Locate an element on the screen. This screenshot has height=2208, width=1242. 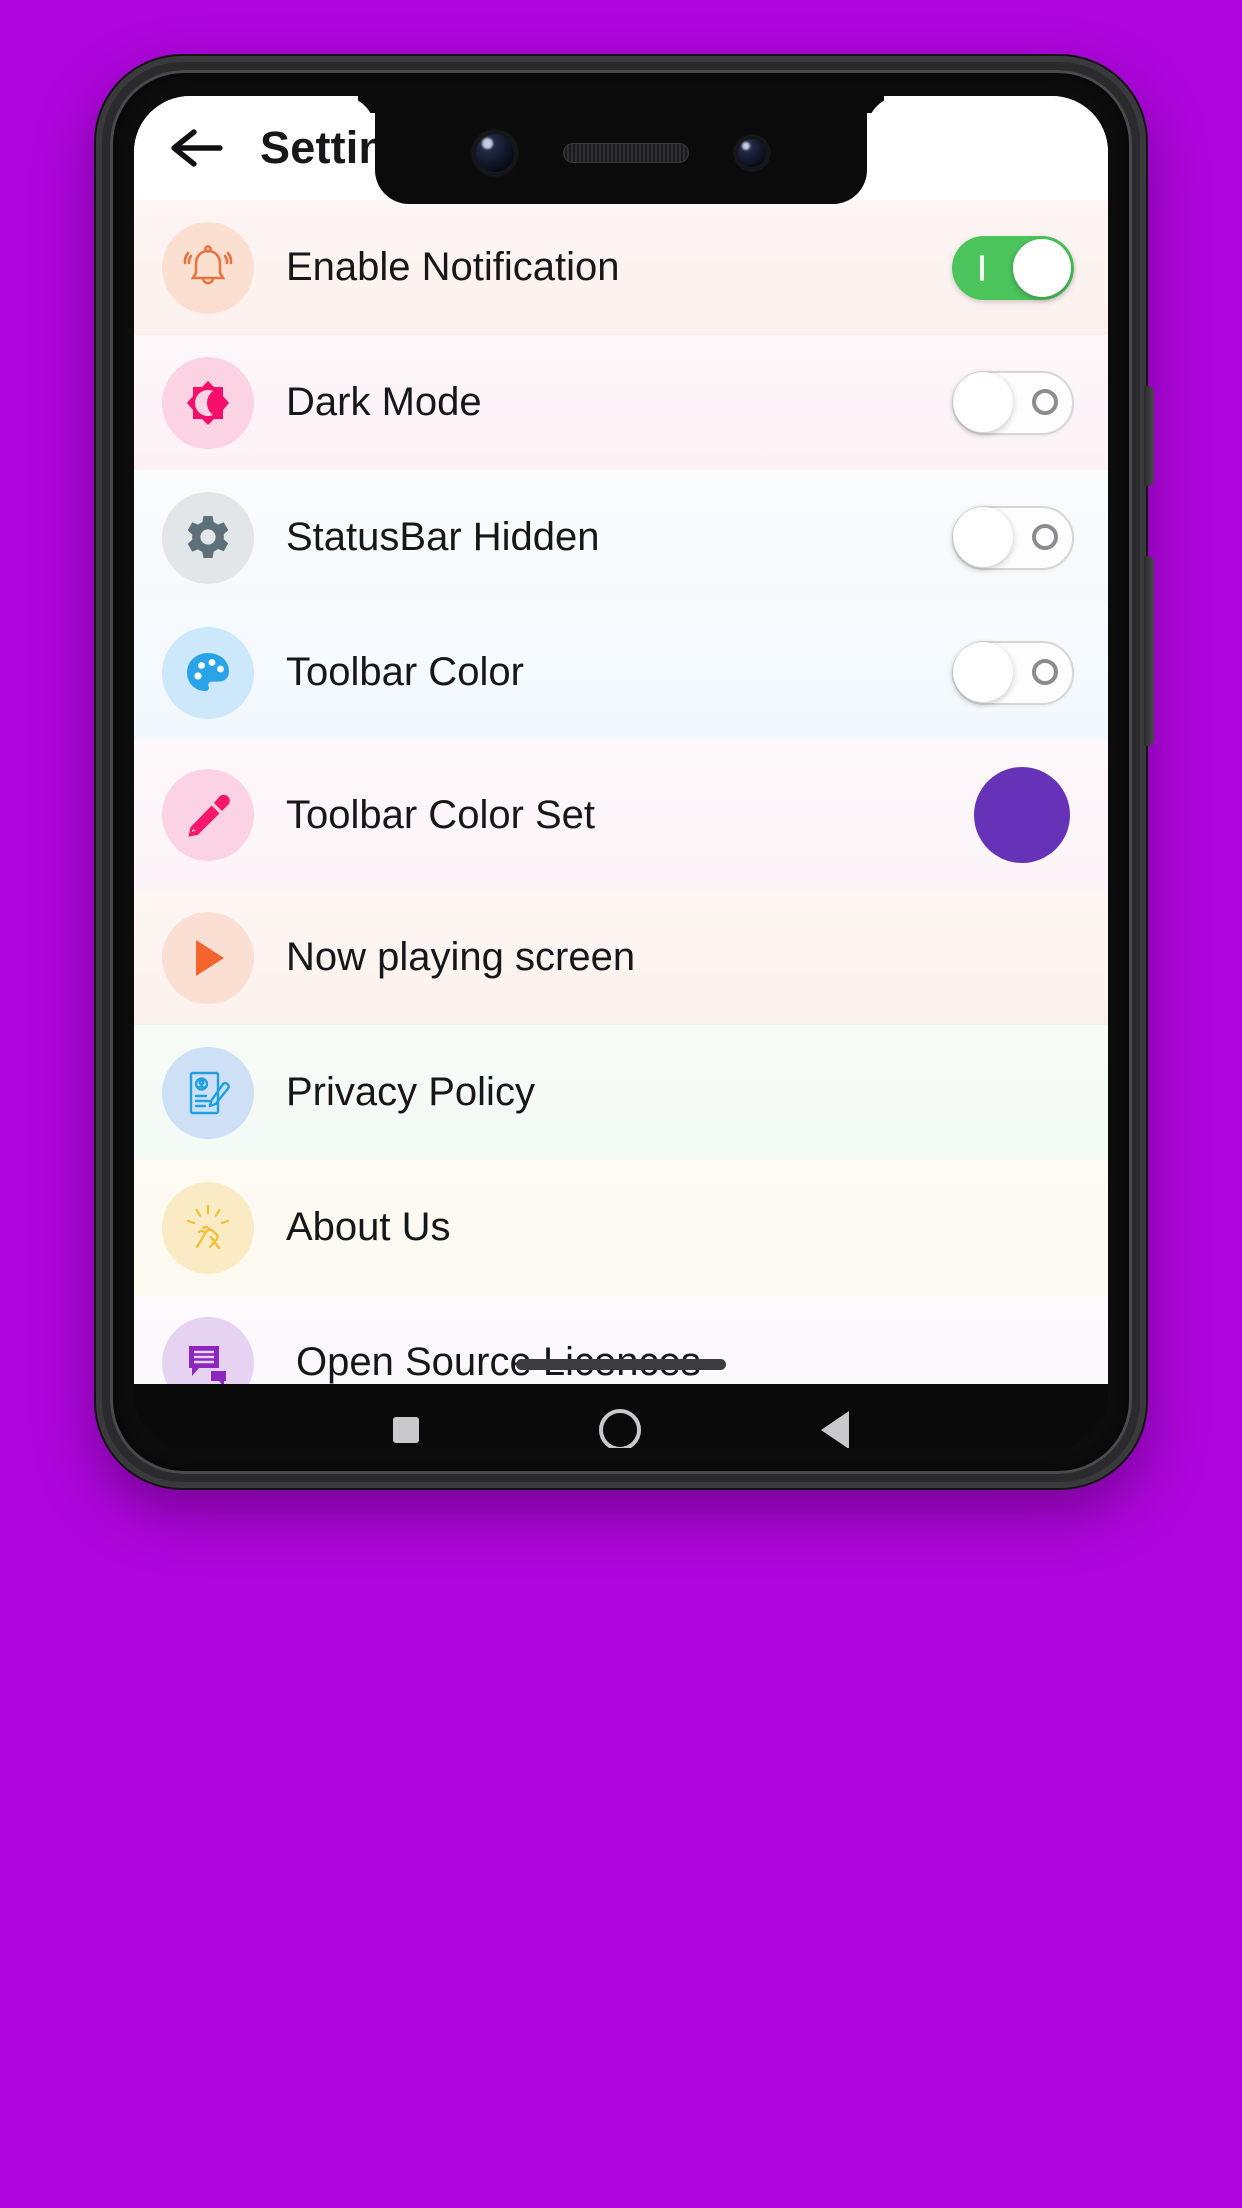
toggle-enable-notification is located at coordinates (1013, 267).